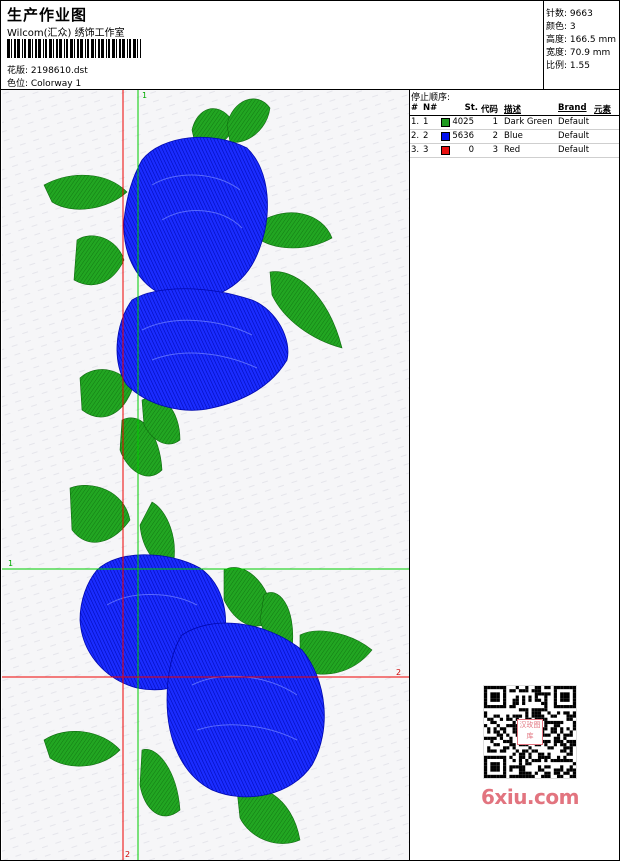 This screenshot has width=620, height=861. I want to click on row-needle: 1, so click(426, 122).